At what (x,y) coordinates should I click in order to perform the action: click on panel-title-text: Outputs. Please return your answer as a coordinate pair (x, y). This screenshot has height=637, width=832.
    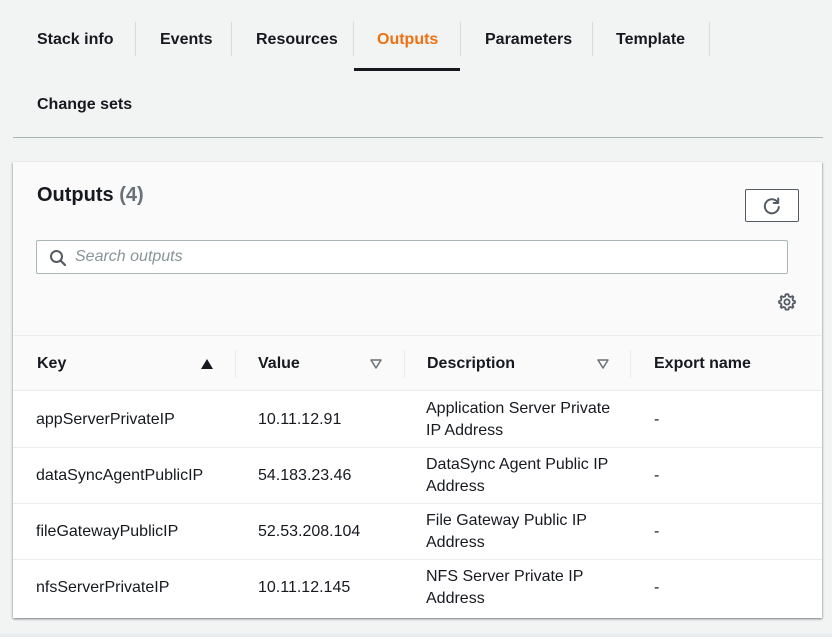
    Looking at the image, I should click on (75, 195).